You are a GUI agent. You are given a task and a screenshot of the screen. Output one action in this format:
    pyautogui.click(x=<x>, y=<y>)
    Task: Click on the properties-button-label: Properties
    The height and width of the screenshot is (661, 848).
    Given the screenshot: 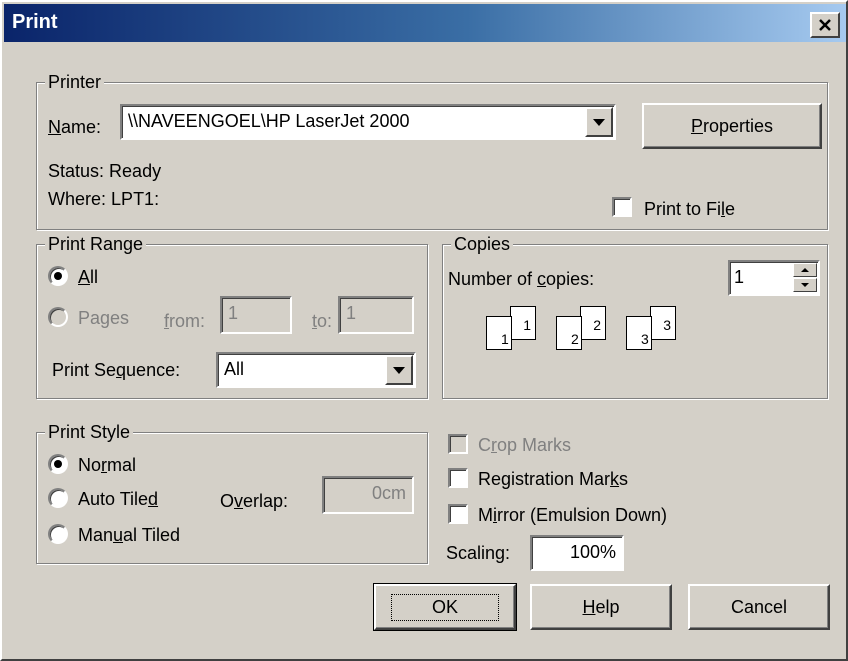 What is the action you would take?
    pyautogui.click(x=732, y=125)
    